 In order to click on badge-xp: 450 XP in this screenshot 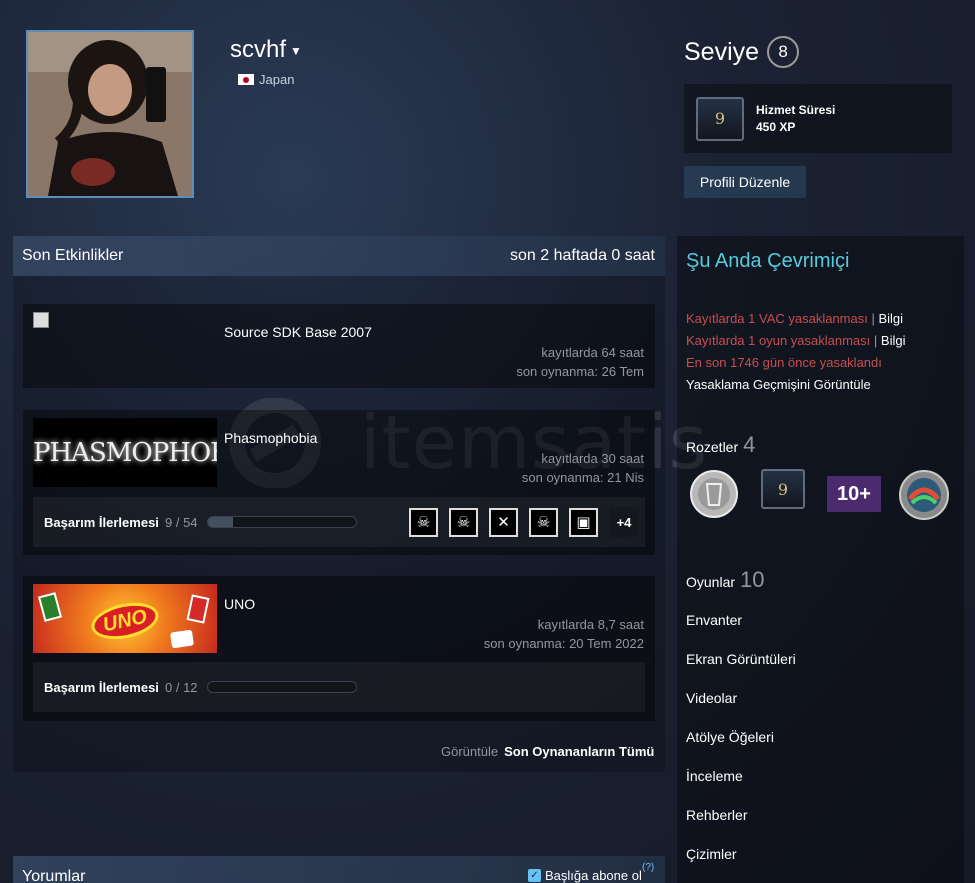, I will do `click(776, 126)`.